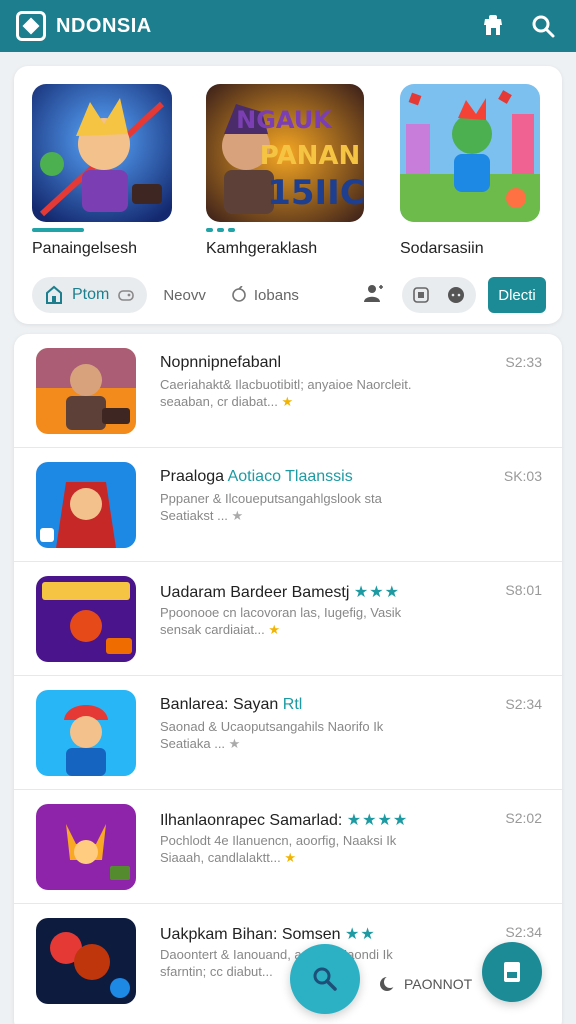 The width and height of the screenshot is (576, 1024). I want to click on featured-card-label: Sodarsasiin, so click(442, 248).